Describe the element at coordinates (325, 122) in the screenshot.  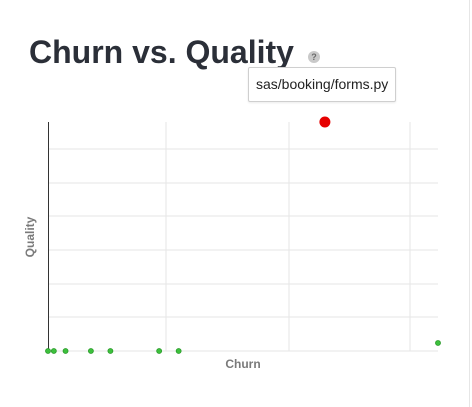
I see `highlighted-point` at that location.